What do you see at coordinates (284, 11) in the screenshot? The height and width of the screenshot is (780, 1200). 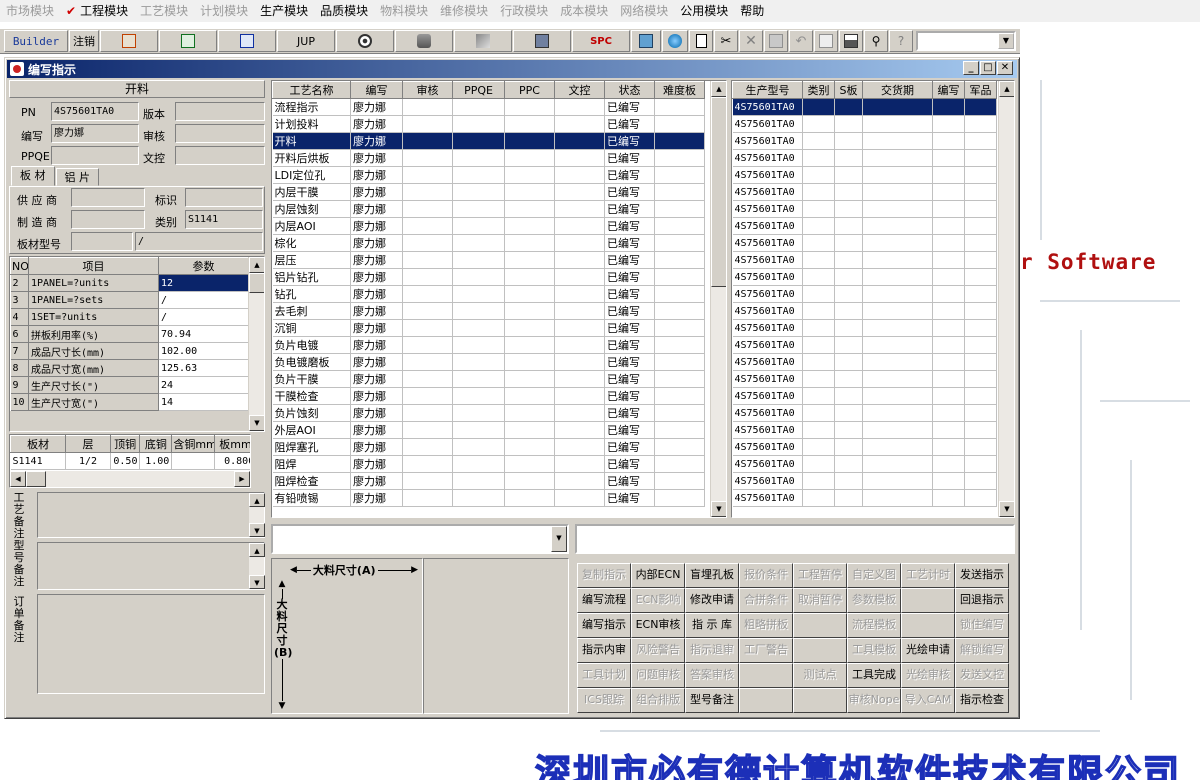 I see `menu-item-4: 生产模块` at bounding box center [284, 11].